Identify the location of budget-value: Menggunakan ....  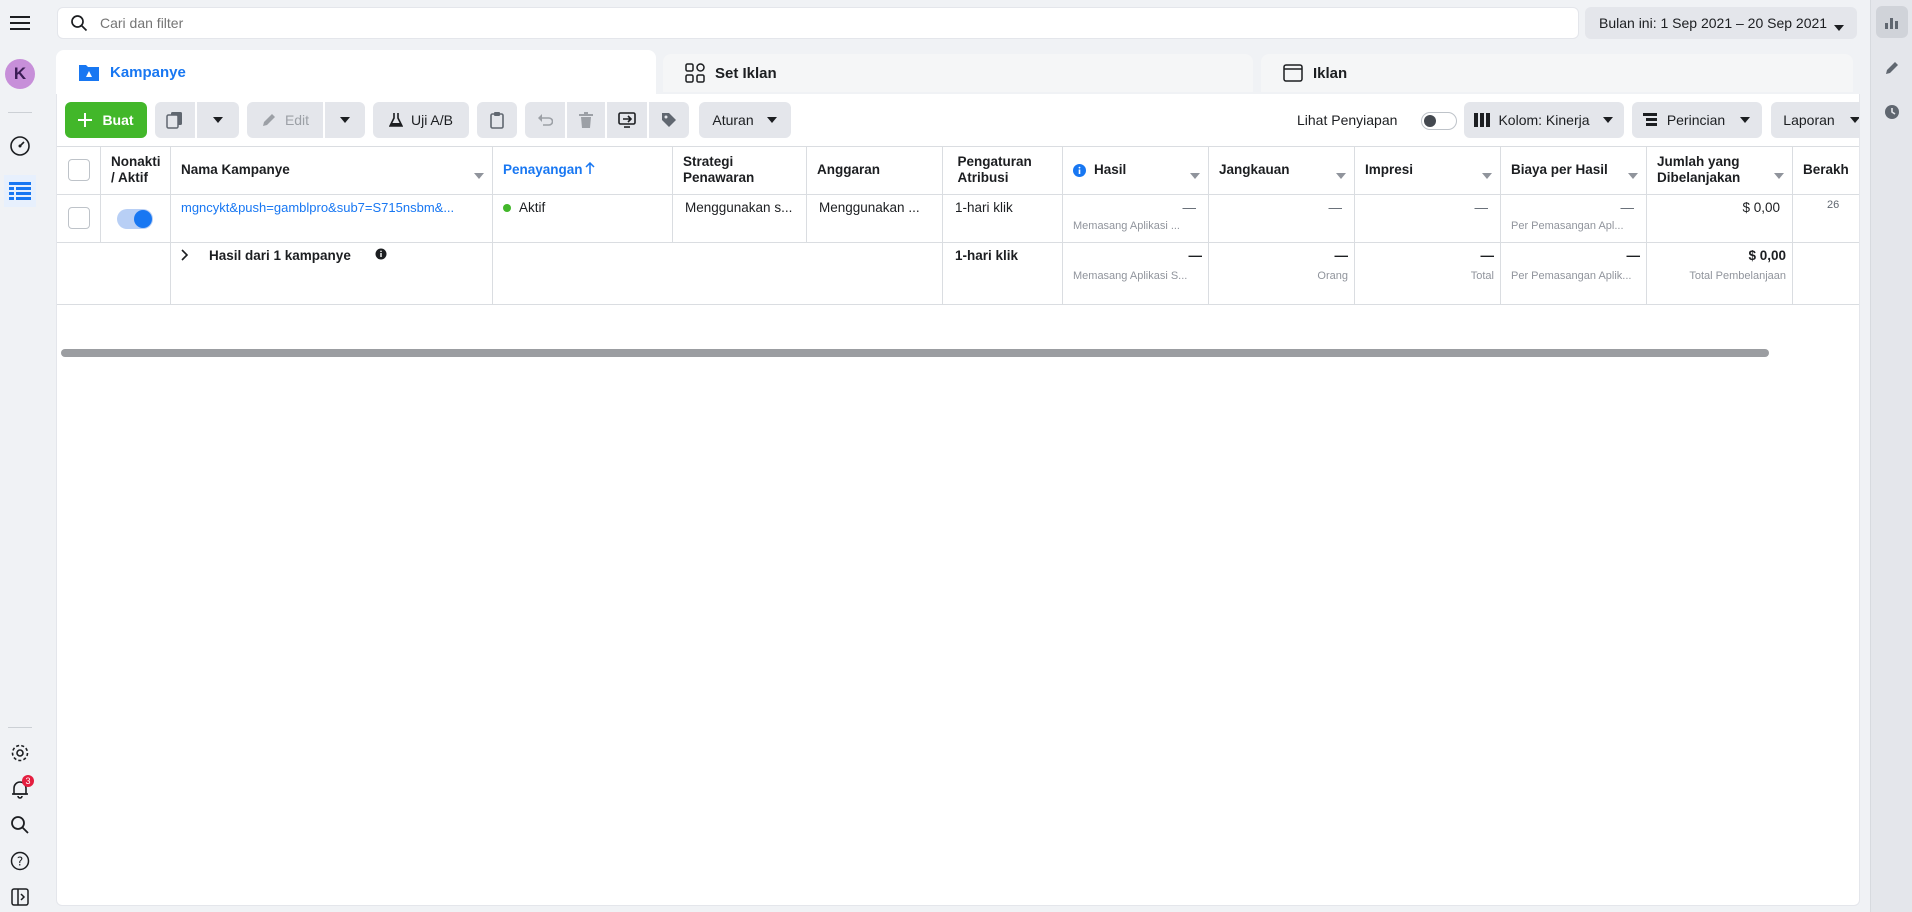
(869, 207).